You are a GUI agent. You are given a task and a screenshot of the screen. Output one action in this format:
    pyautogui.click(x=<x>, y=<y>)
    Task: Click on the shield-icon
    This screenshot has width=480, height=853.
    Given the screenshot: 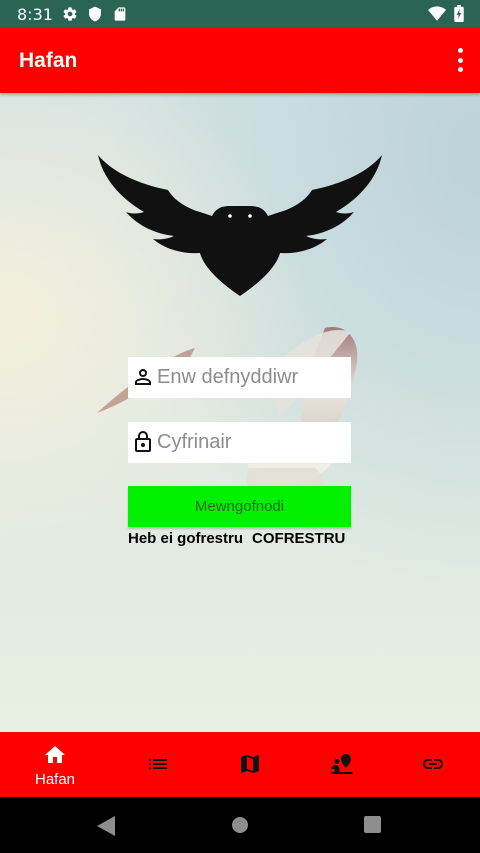 What is the action you would take?
    pyautogui.click(x=95, y=14)
    